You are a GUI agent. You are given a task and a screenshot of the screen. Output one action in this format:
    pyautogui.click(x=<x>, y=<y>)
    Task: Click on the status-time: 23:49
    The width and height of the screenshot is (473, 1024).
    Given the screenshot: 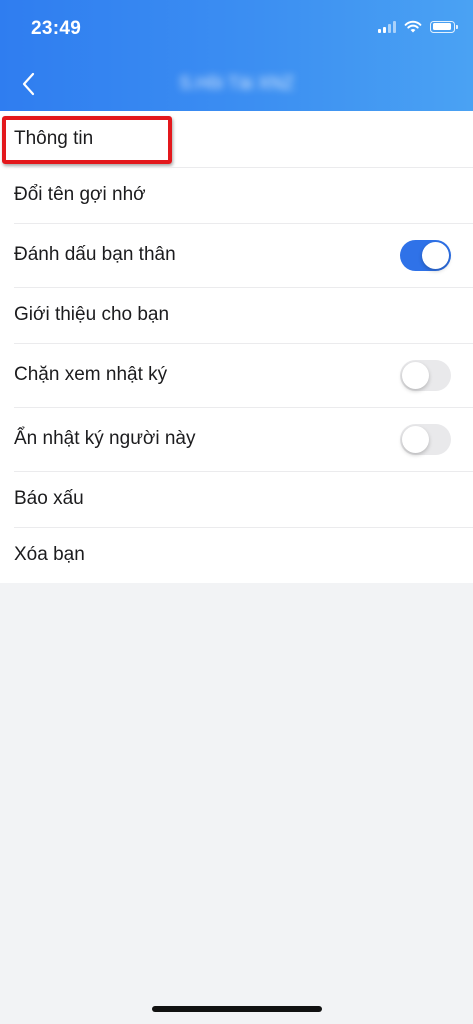 What is the action you would take?
    pyautogui.click(x=56, y=28)
    